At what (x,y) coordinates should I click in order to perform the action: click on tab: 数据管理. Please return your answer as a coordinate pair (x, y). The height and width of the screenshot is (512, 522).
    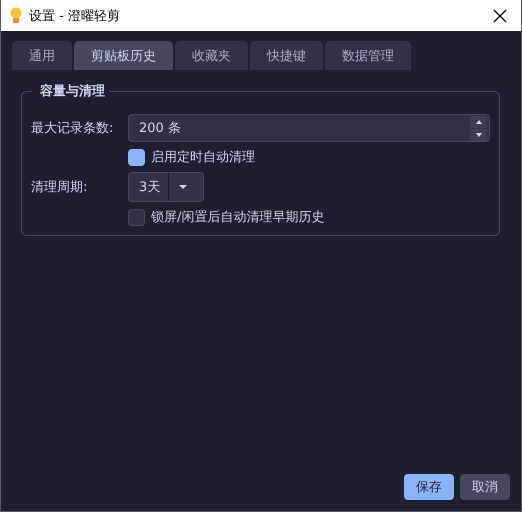
    Looking at the image, I should click on (368, 55).